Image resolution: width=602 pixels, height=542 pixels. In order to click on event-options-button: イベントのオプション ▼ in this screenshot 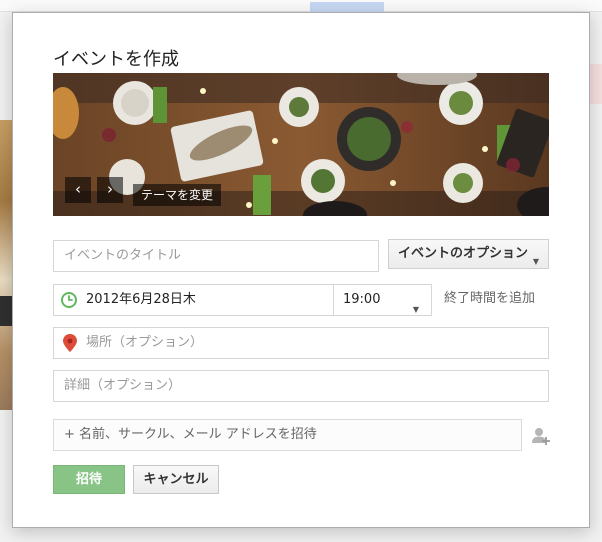, I will do `click(468, 254)`.